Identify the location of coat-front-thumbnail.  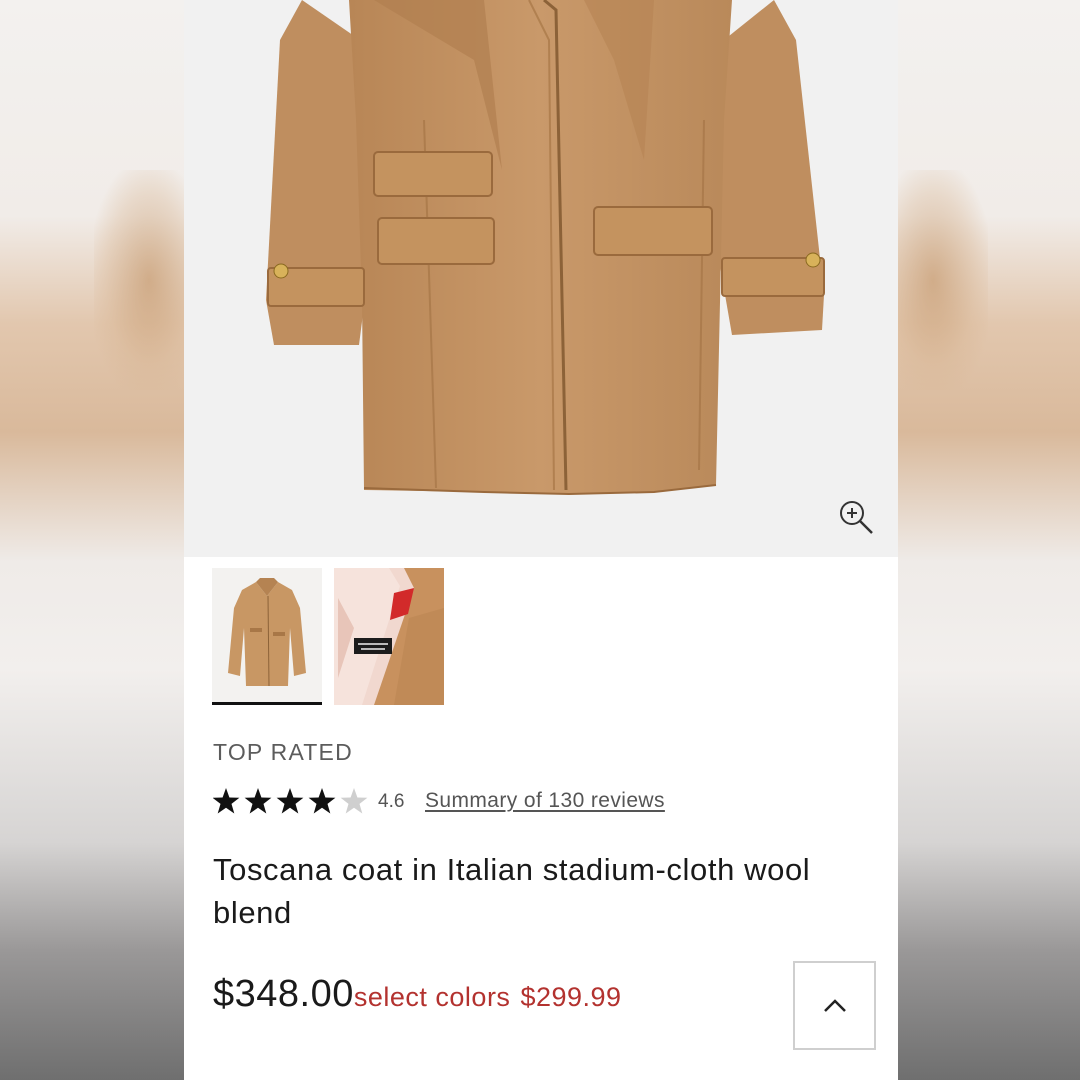
(267, 635).